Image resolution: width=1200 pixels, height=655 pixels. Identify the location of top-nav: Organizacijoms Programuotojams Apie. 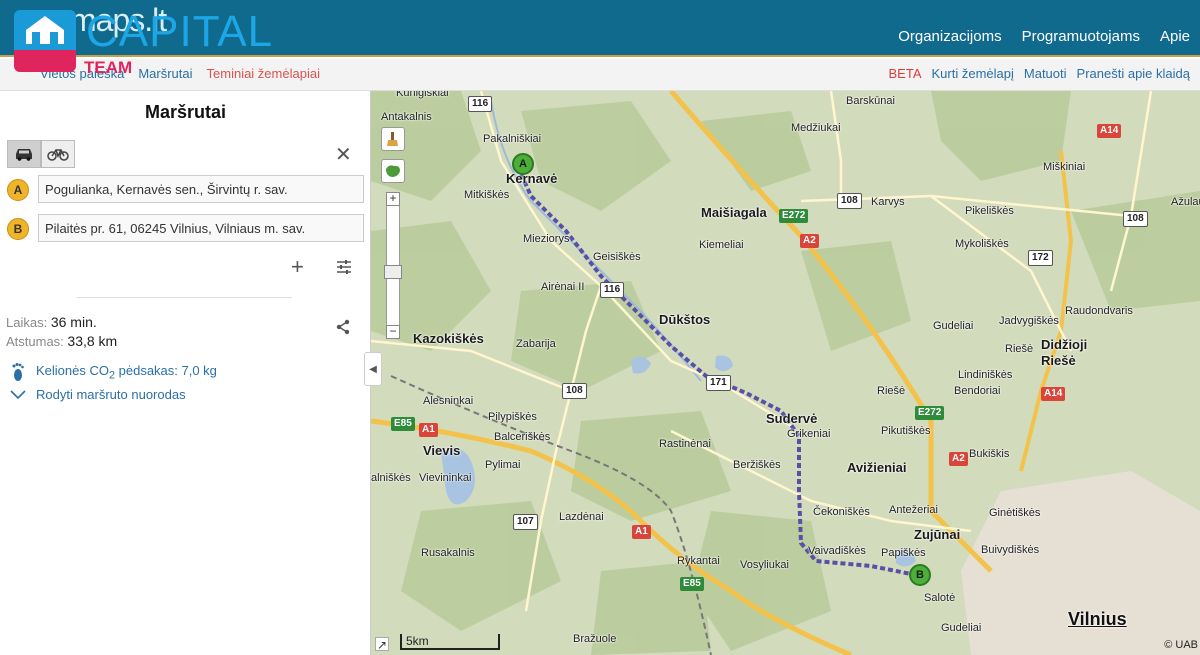
(1044, 36).